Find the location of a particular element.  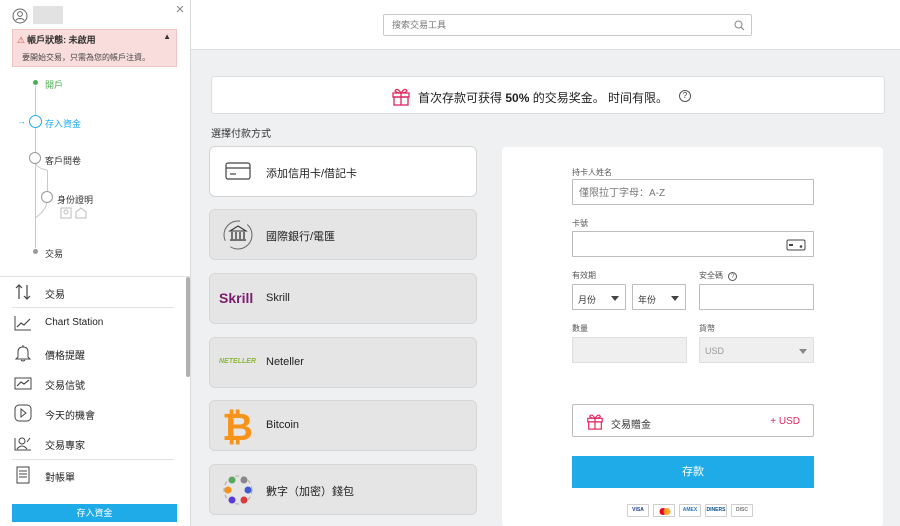

menu-item-trade-experts: 交易專家 is located at coordinates (91, 443).